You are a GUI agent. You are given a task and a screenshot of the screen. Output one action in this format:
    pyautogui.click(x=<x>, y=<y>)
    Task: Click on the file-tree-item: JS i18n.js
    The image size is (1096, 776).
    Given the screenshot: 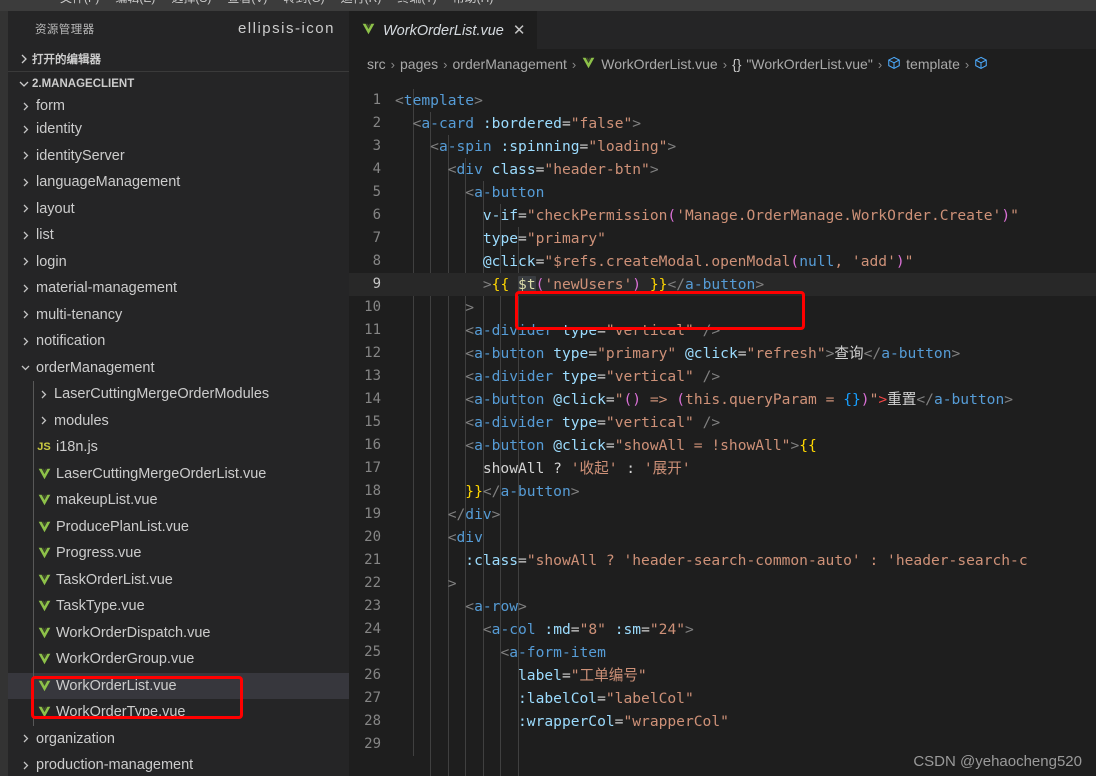 What is the action you would take?
    pyautogui.click(x=178, y=447)
    